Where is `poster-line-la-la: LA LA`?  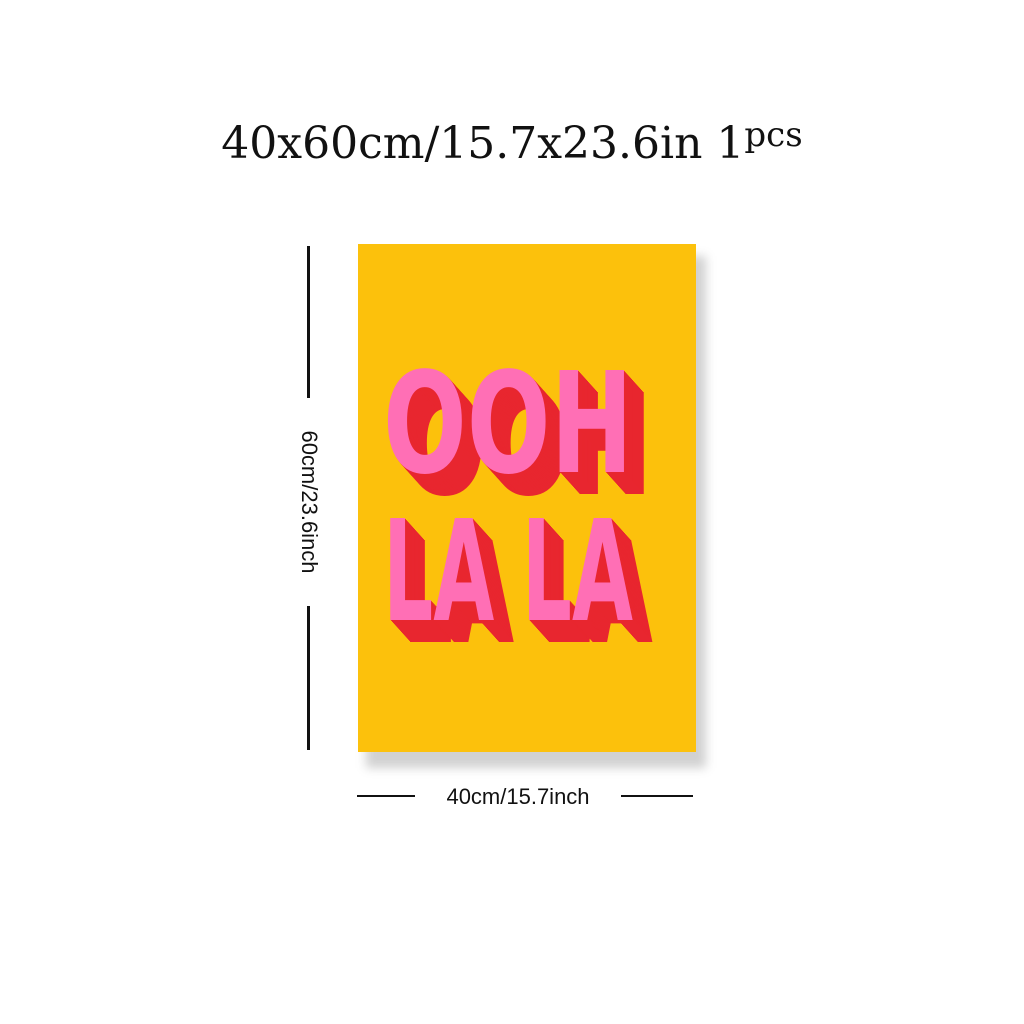 poster-line-la-la: LA LA is located at coordinates (508, 572).